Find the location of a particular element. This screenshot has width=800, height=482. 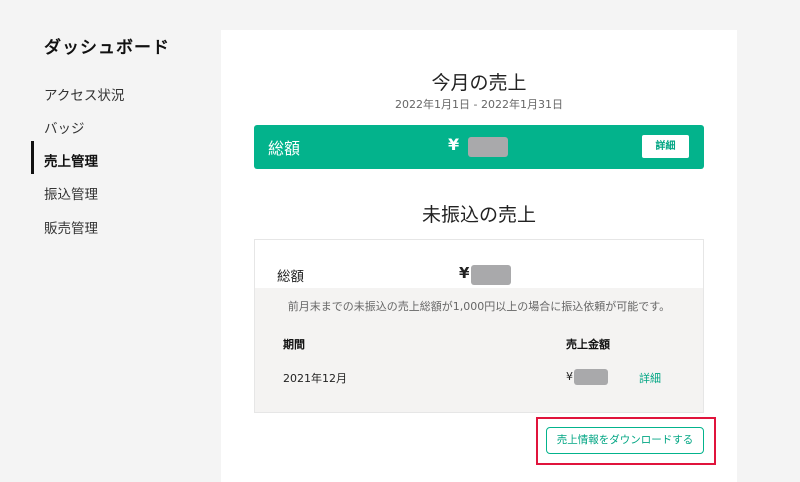

card-summary: 総額 ¥ is located at coordinates (479, 264).